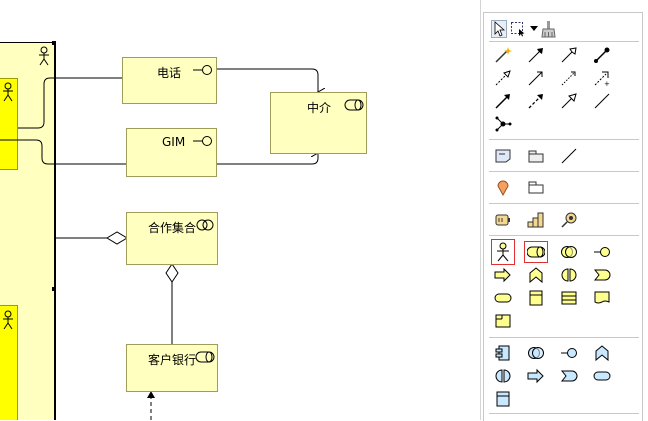 The height and width of the screenshot is (421, 648). What do you see at coordinates (569, 101) in the screenshot?
I see `specialization-tool-icon` at bounding box center [569, 101].